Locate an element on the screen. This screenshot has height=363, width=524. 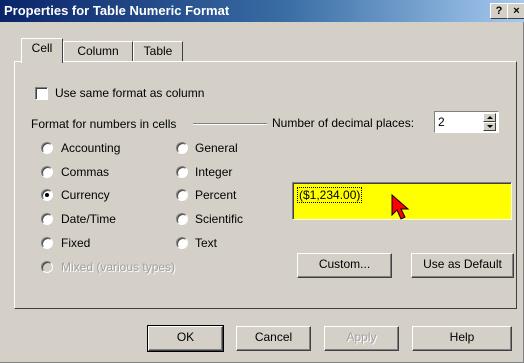
label-accounting: Accounting is located at coordinates (91, 148).